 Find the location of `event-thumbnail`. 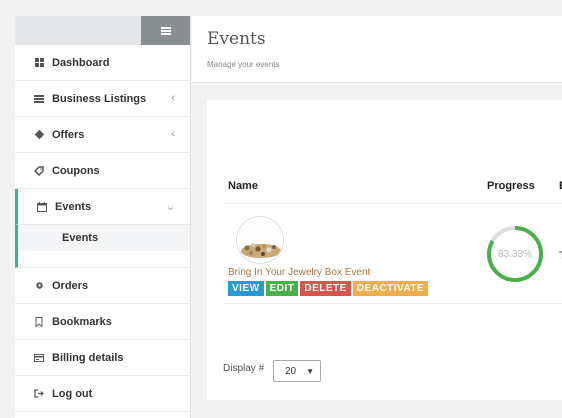

event-thumbnail is located at coordinates (260, 240).